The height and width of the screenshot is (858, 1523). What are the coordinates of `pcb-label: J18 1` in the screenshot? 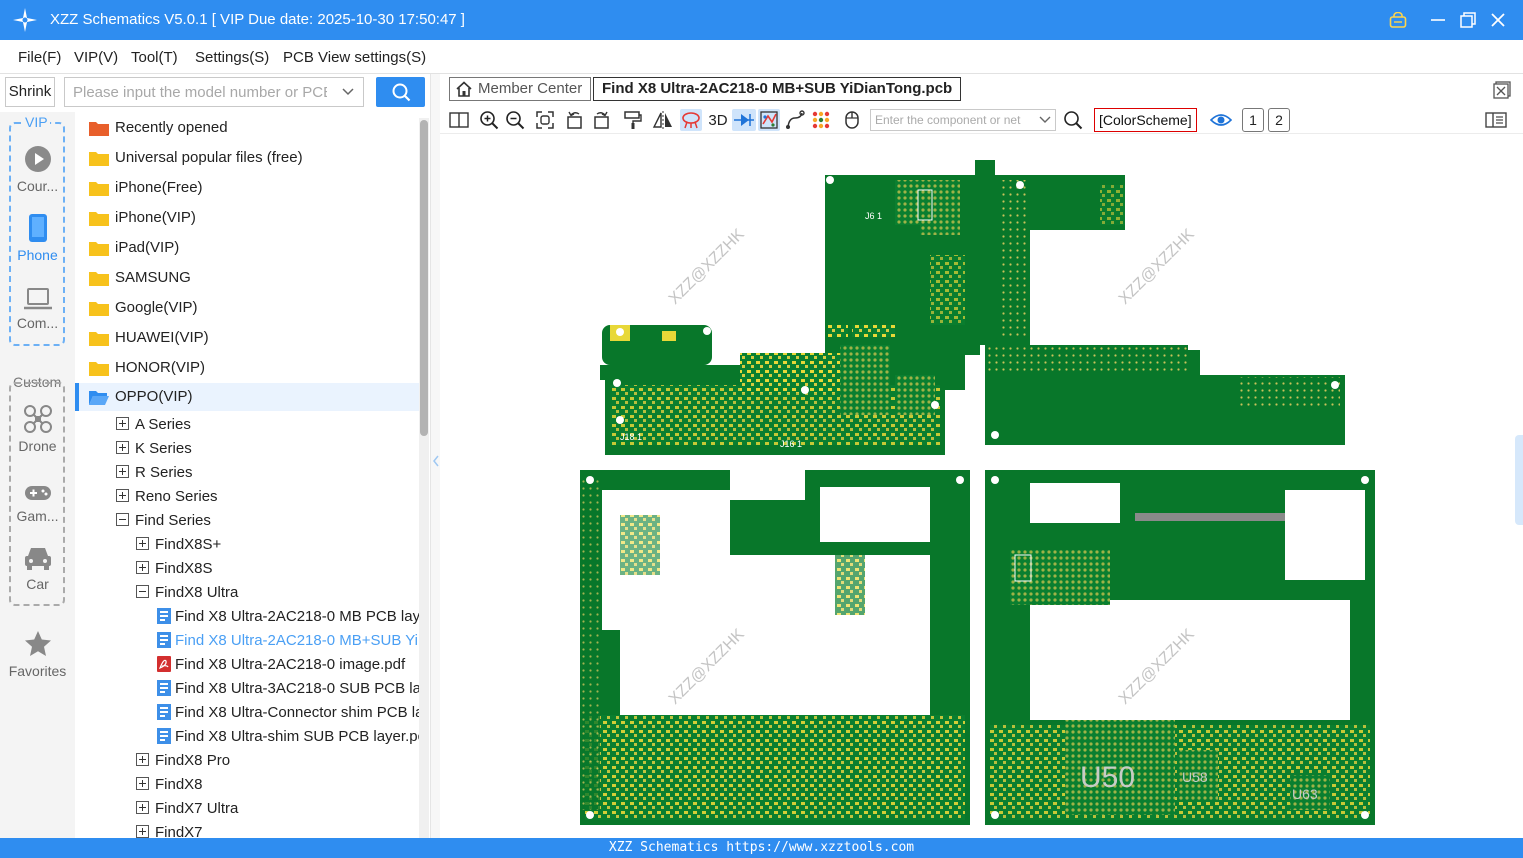 It's located at (631, 437).